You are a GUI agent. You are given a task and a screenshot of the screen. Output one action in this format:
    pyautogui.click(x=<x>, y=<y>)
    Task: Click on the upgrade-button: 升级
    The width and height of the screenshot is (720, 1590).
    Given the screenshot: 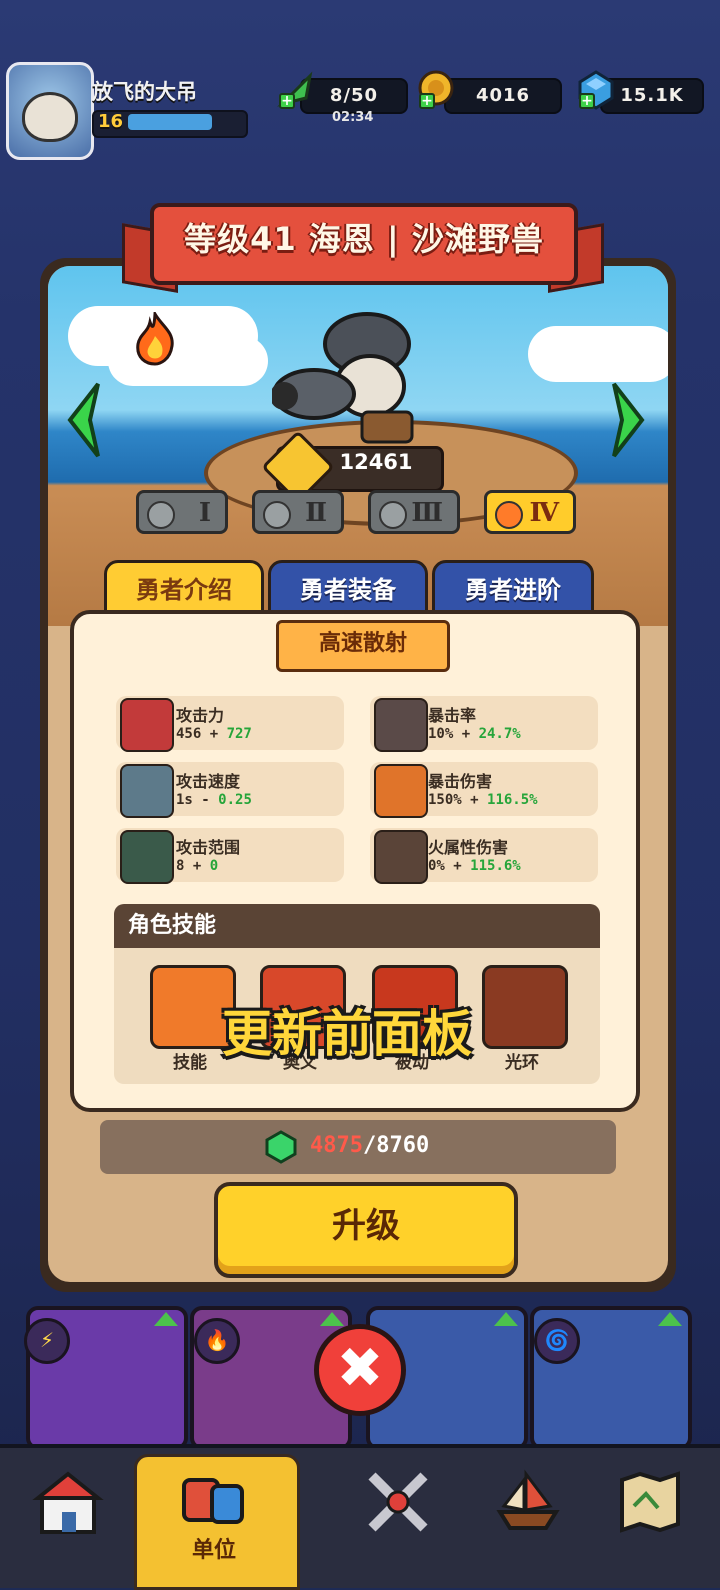 What is the action you would take?
    pyautogui.click(x=366, y=1230)
    